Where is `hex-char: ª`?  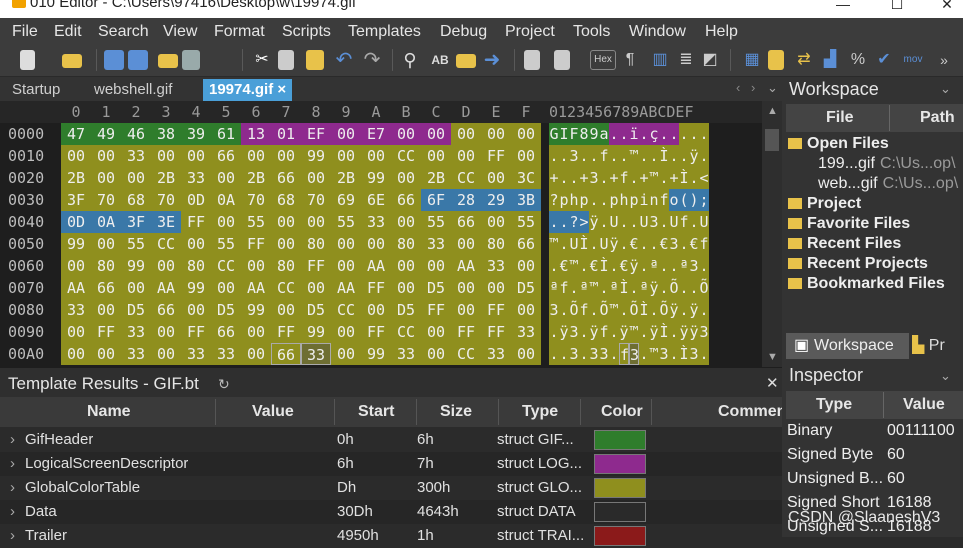 hex-char: ª is located at coordinates (644, 288).